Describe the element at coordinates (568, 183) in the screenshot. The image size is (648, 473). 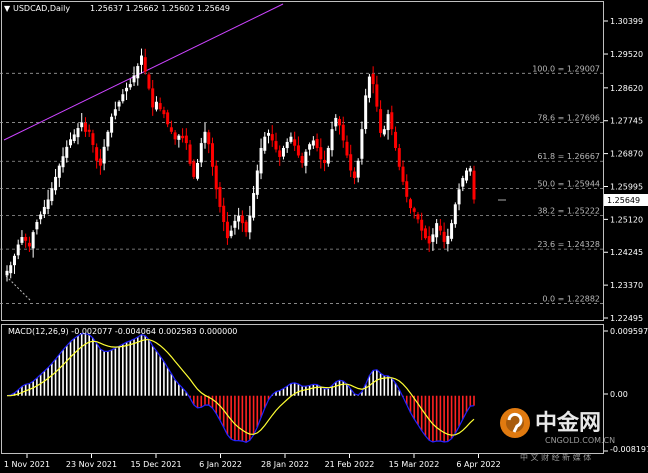
I see `fib-level-label: 50.0 = 1.25944` at that location.